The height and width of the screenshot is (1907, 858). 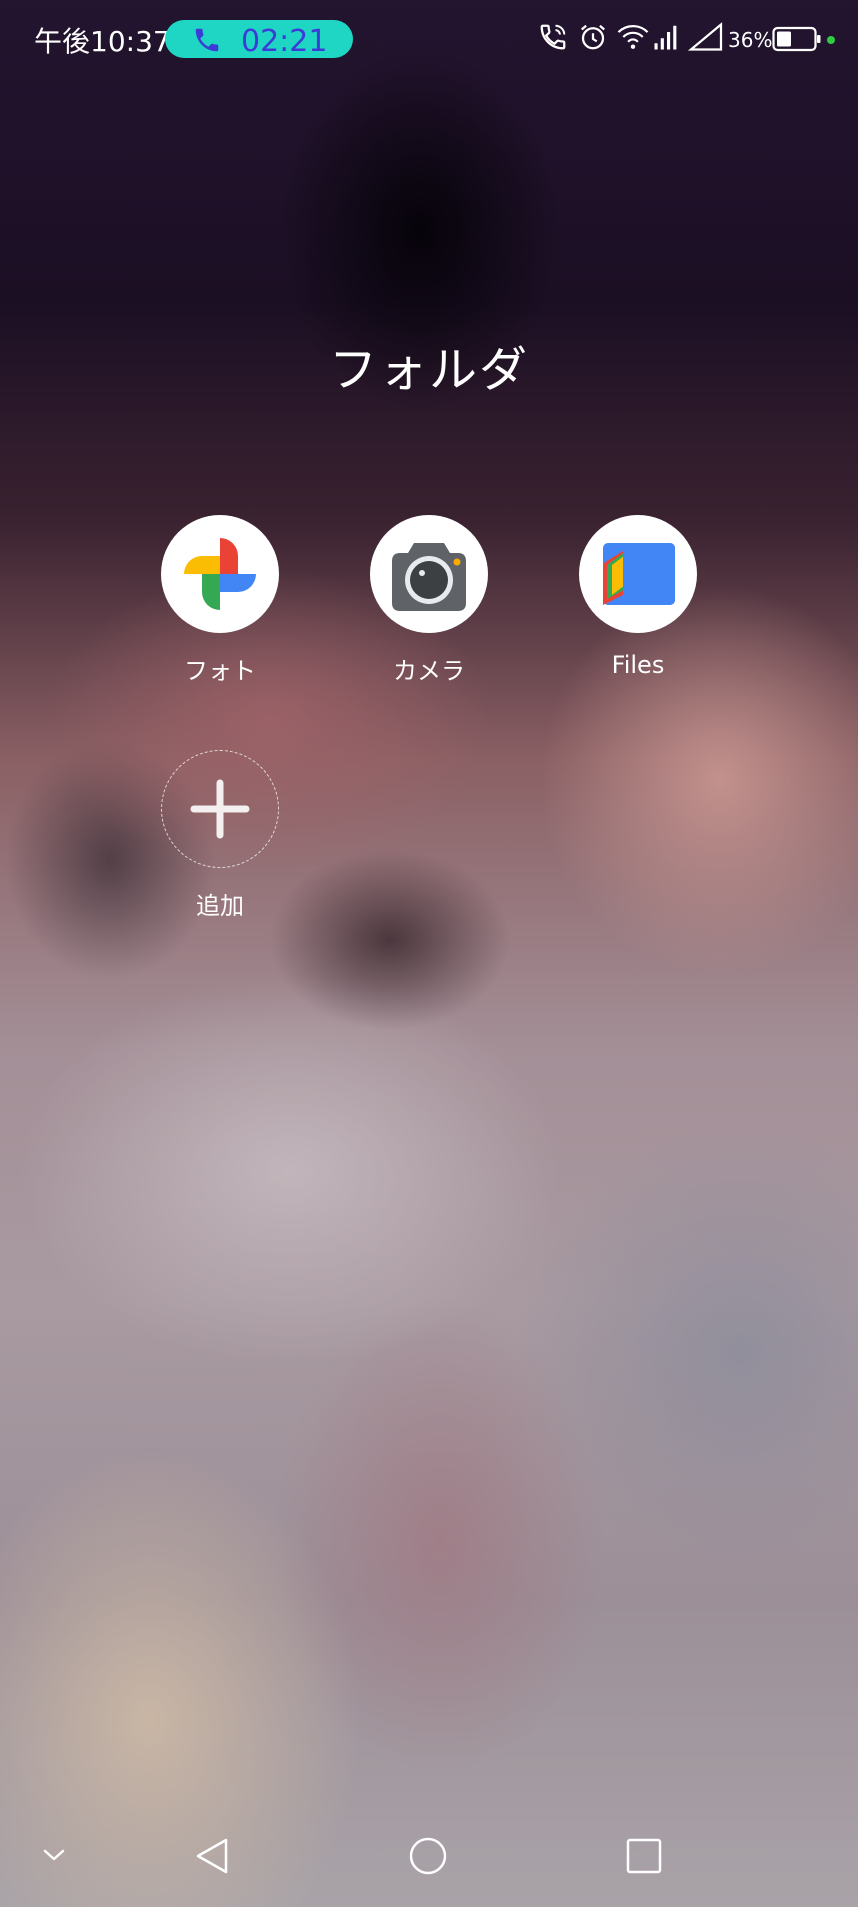 I want to click on signal-icon, so click(x=667, y=39).